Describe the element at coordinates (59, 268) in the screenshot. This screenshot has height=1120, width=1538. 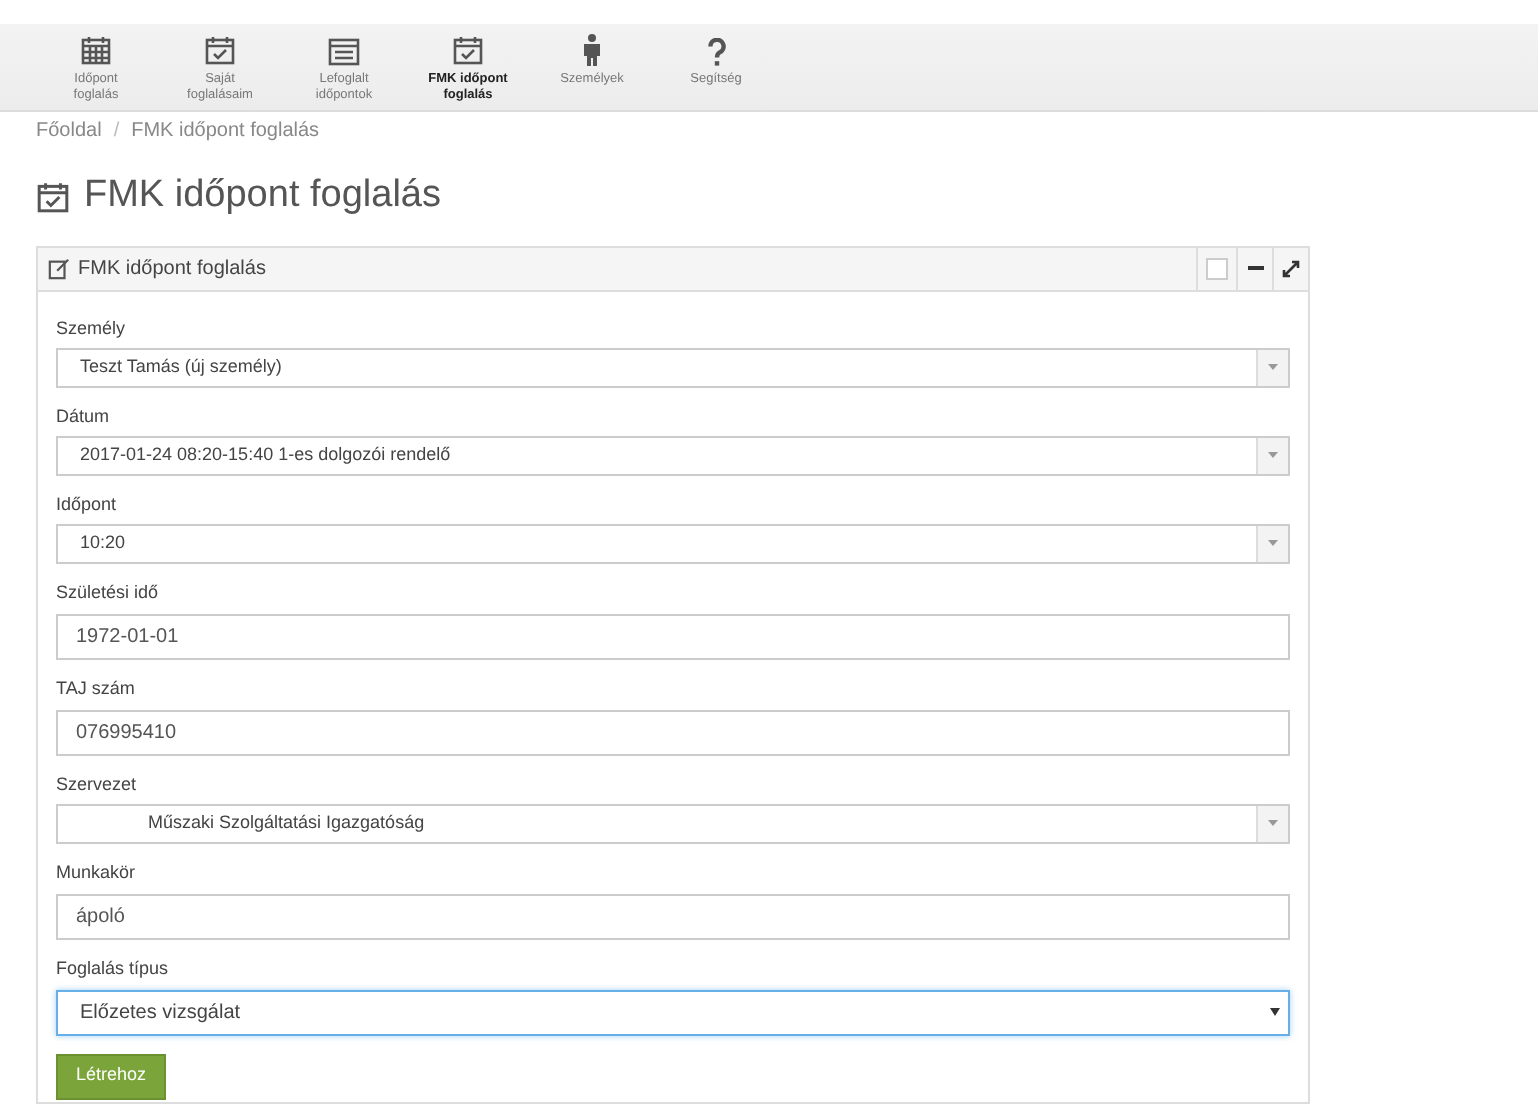
I see `edit-icon` at that location.